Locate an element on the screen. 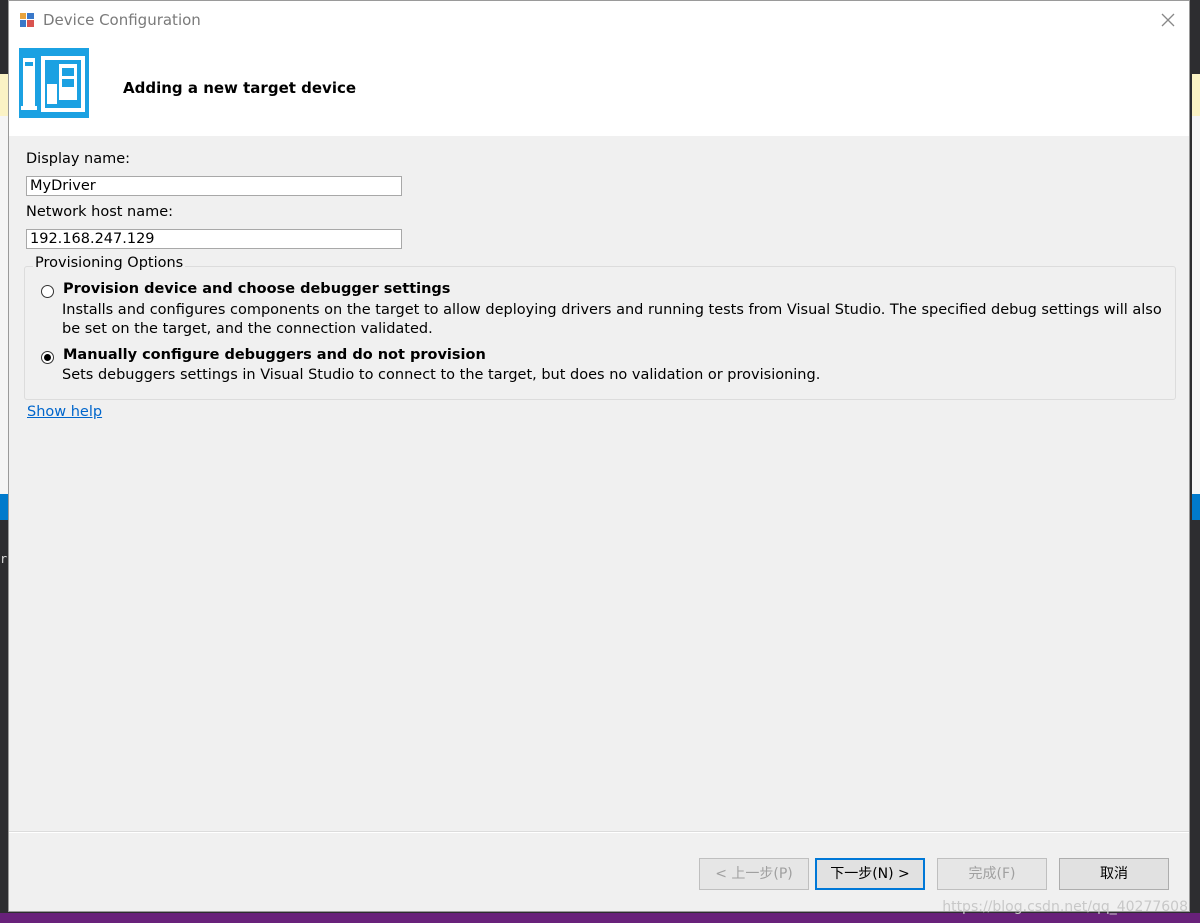 Image resolution: width=1200 pixels, height=923 pixels. network-host-input: 192.168.247.129 is located at coordinates (214, 239).